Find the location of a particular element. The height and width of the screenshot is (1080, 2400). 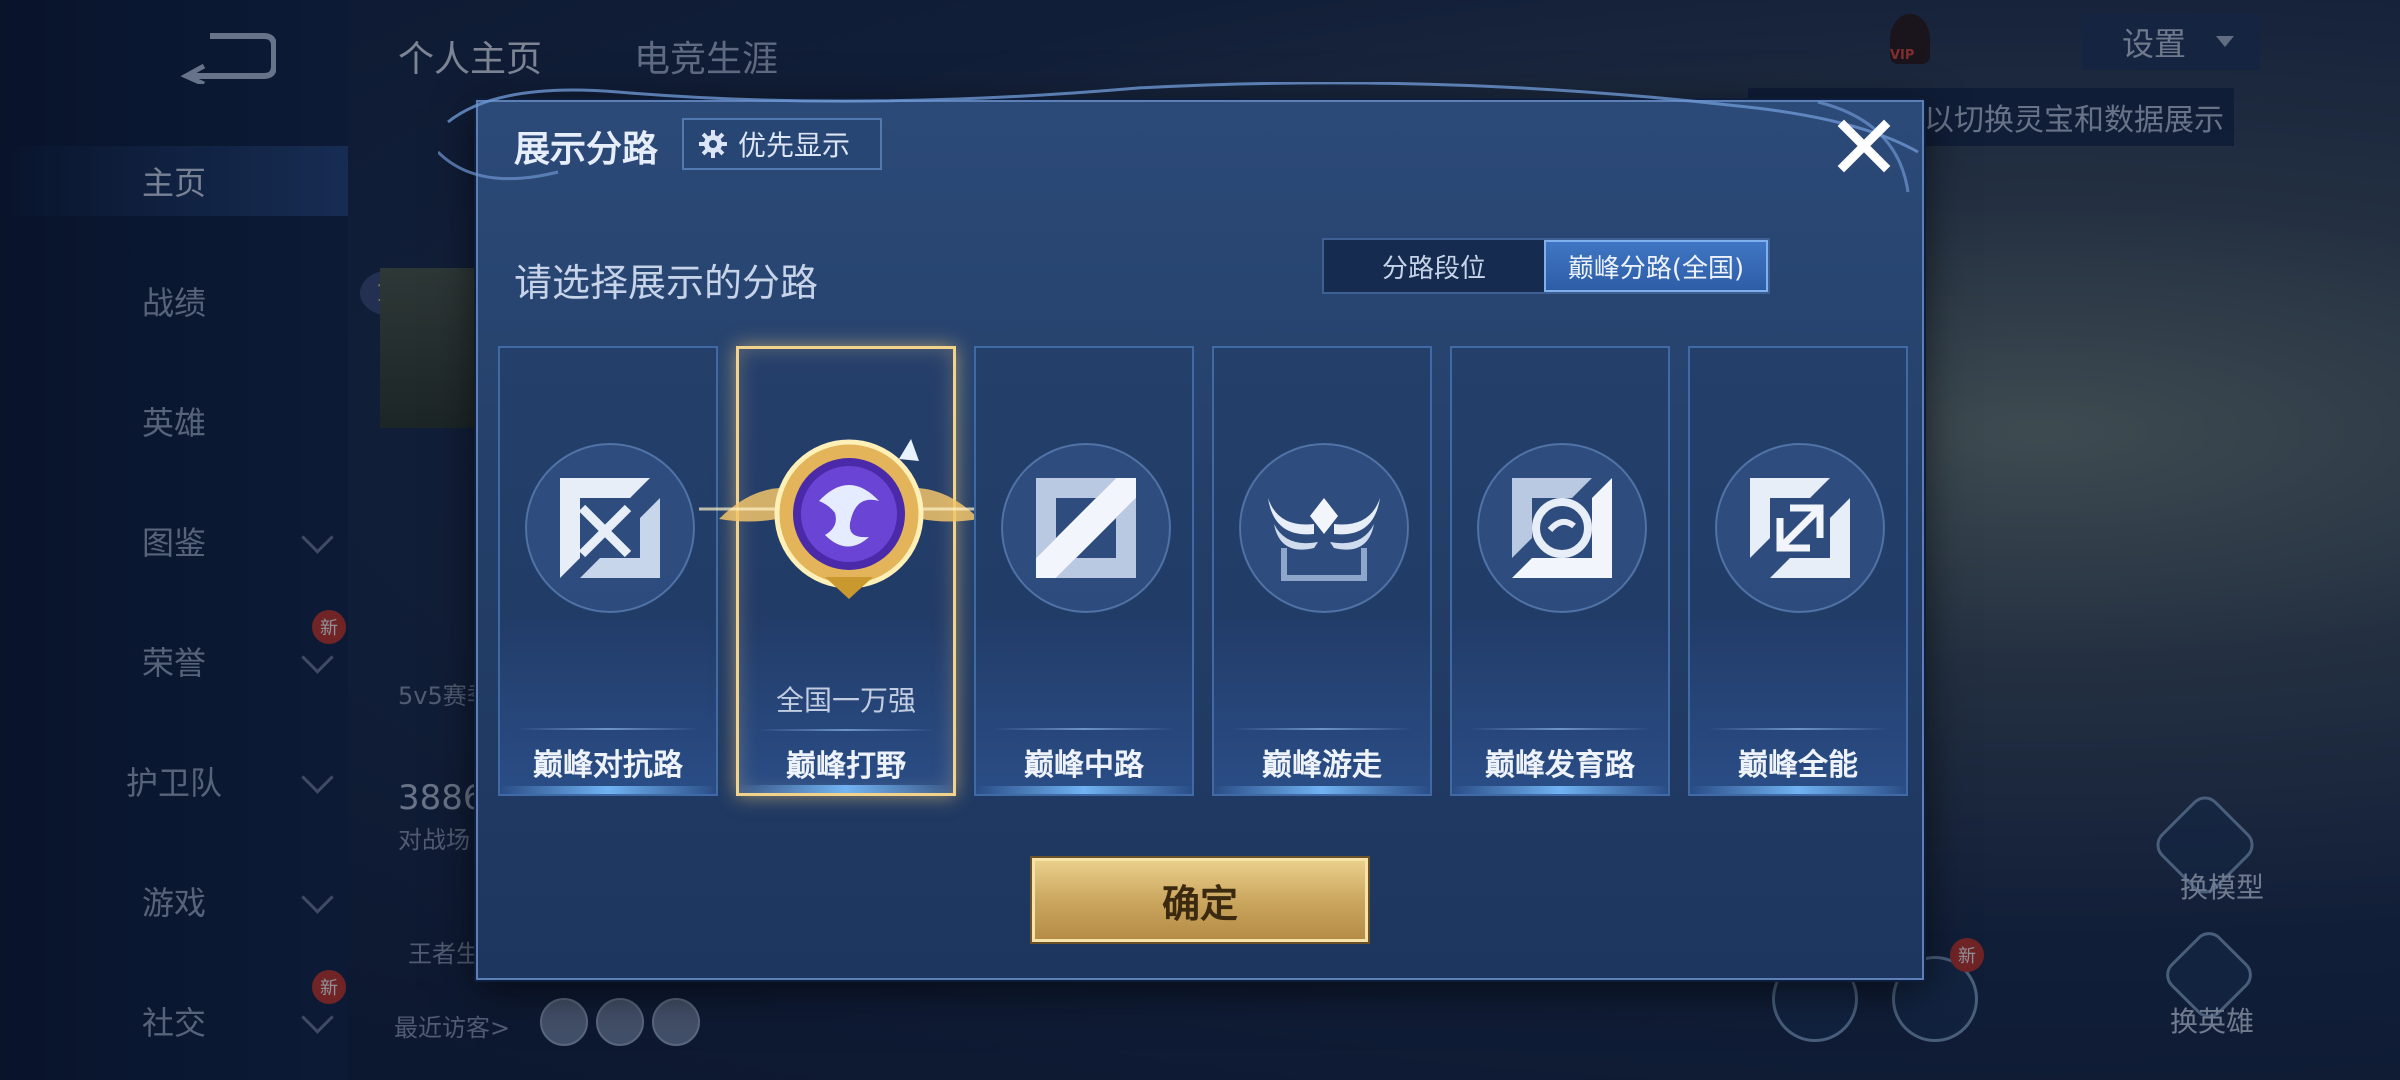

slash-icon is located at coordinates (1086, 528).